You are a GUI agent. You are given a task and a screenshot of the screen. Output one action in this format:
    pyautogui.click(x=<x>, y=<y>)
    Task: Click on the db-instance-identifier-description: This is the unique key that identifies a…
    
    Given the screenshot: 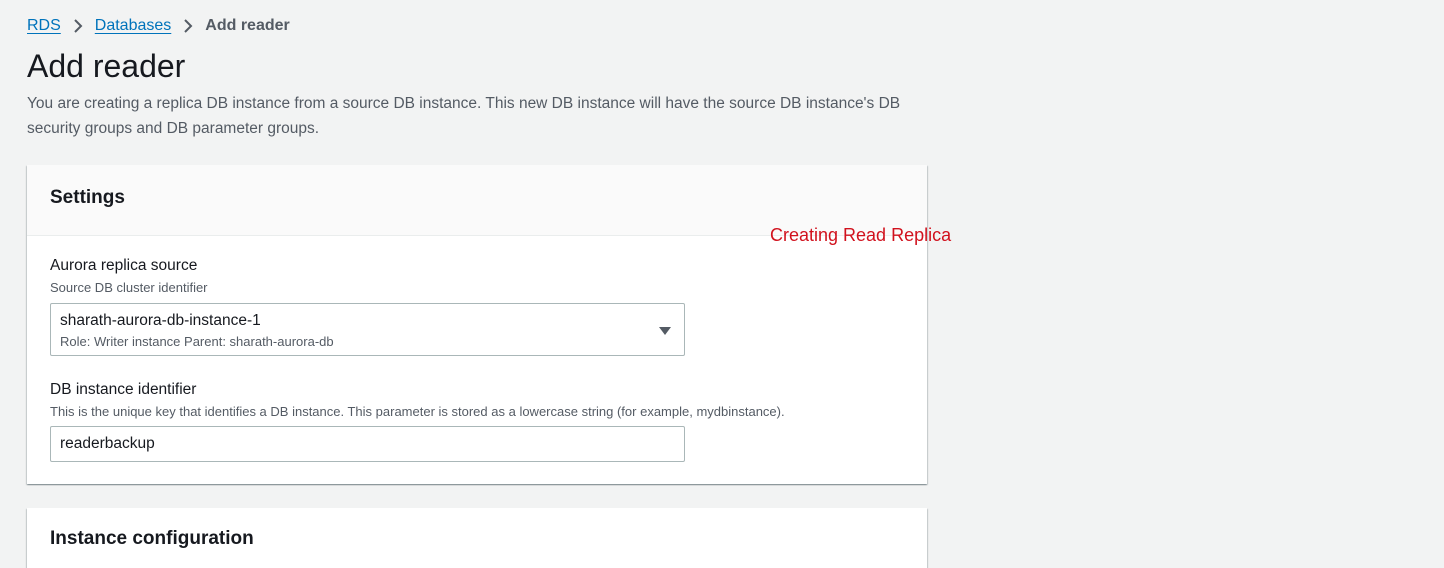 What is the action you would take?
    pyautogui.click(x=417, y=411)
    